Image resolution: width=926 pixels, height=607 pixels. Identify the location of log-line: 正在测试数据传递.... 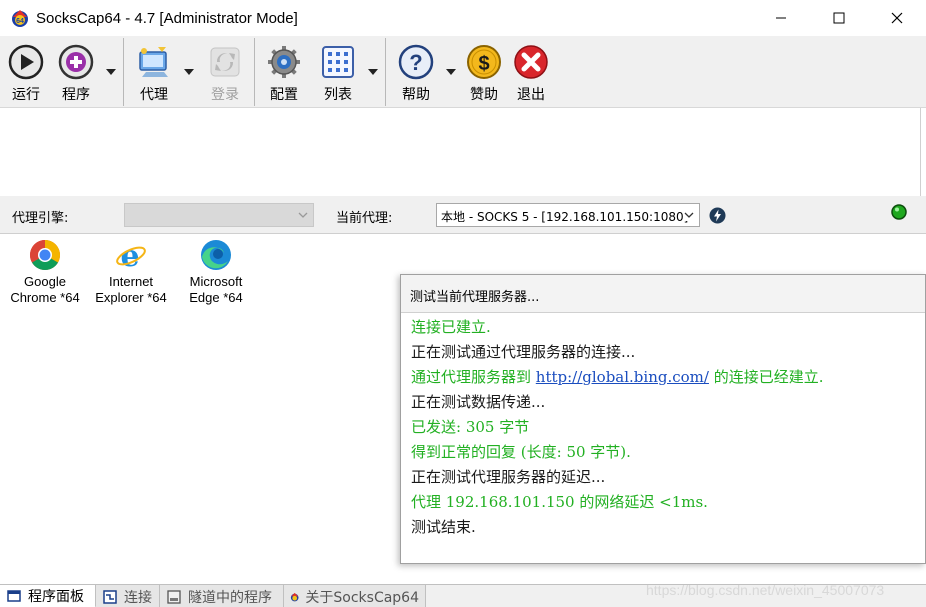
(478, 402).